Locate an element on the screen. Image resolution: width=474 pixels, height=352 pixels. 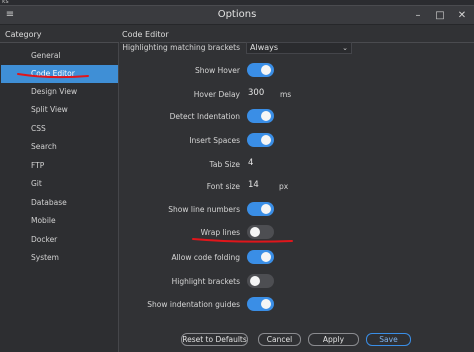
annotation-underline-wrap-lines is located at coordinates (242, 240).